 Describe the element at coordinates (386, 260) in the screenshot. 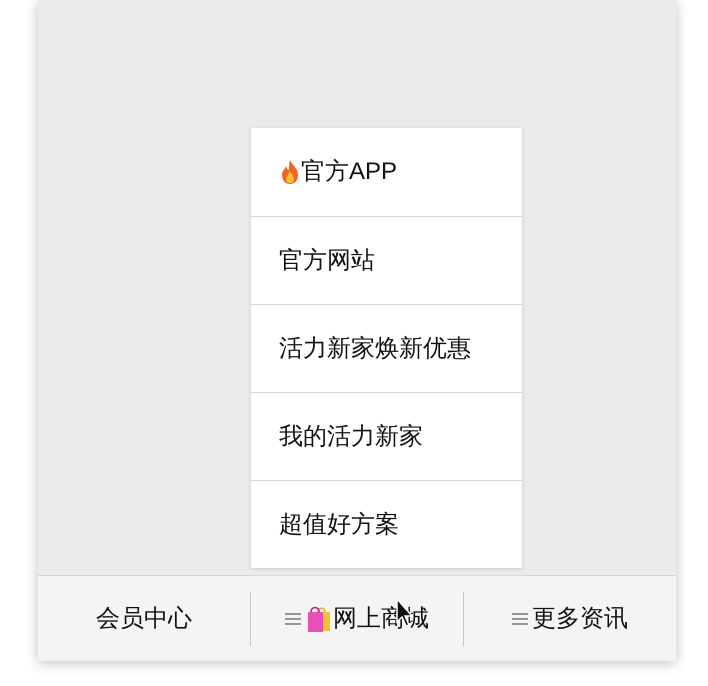

I see `menu-item: 官方网站` at that location.